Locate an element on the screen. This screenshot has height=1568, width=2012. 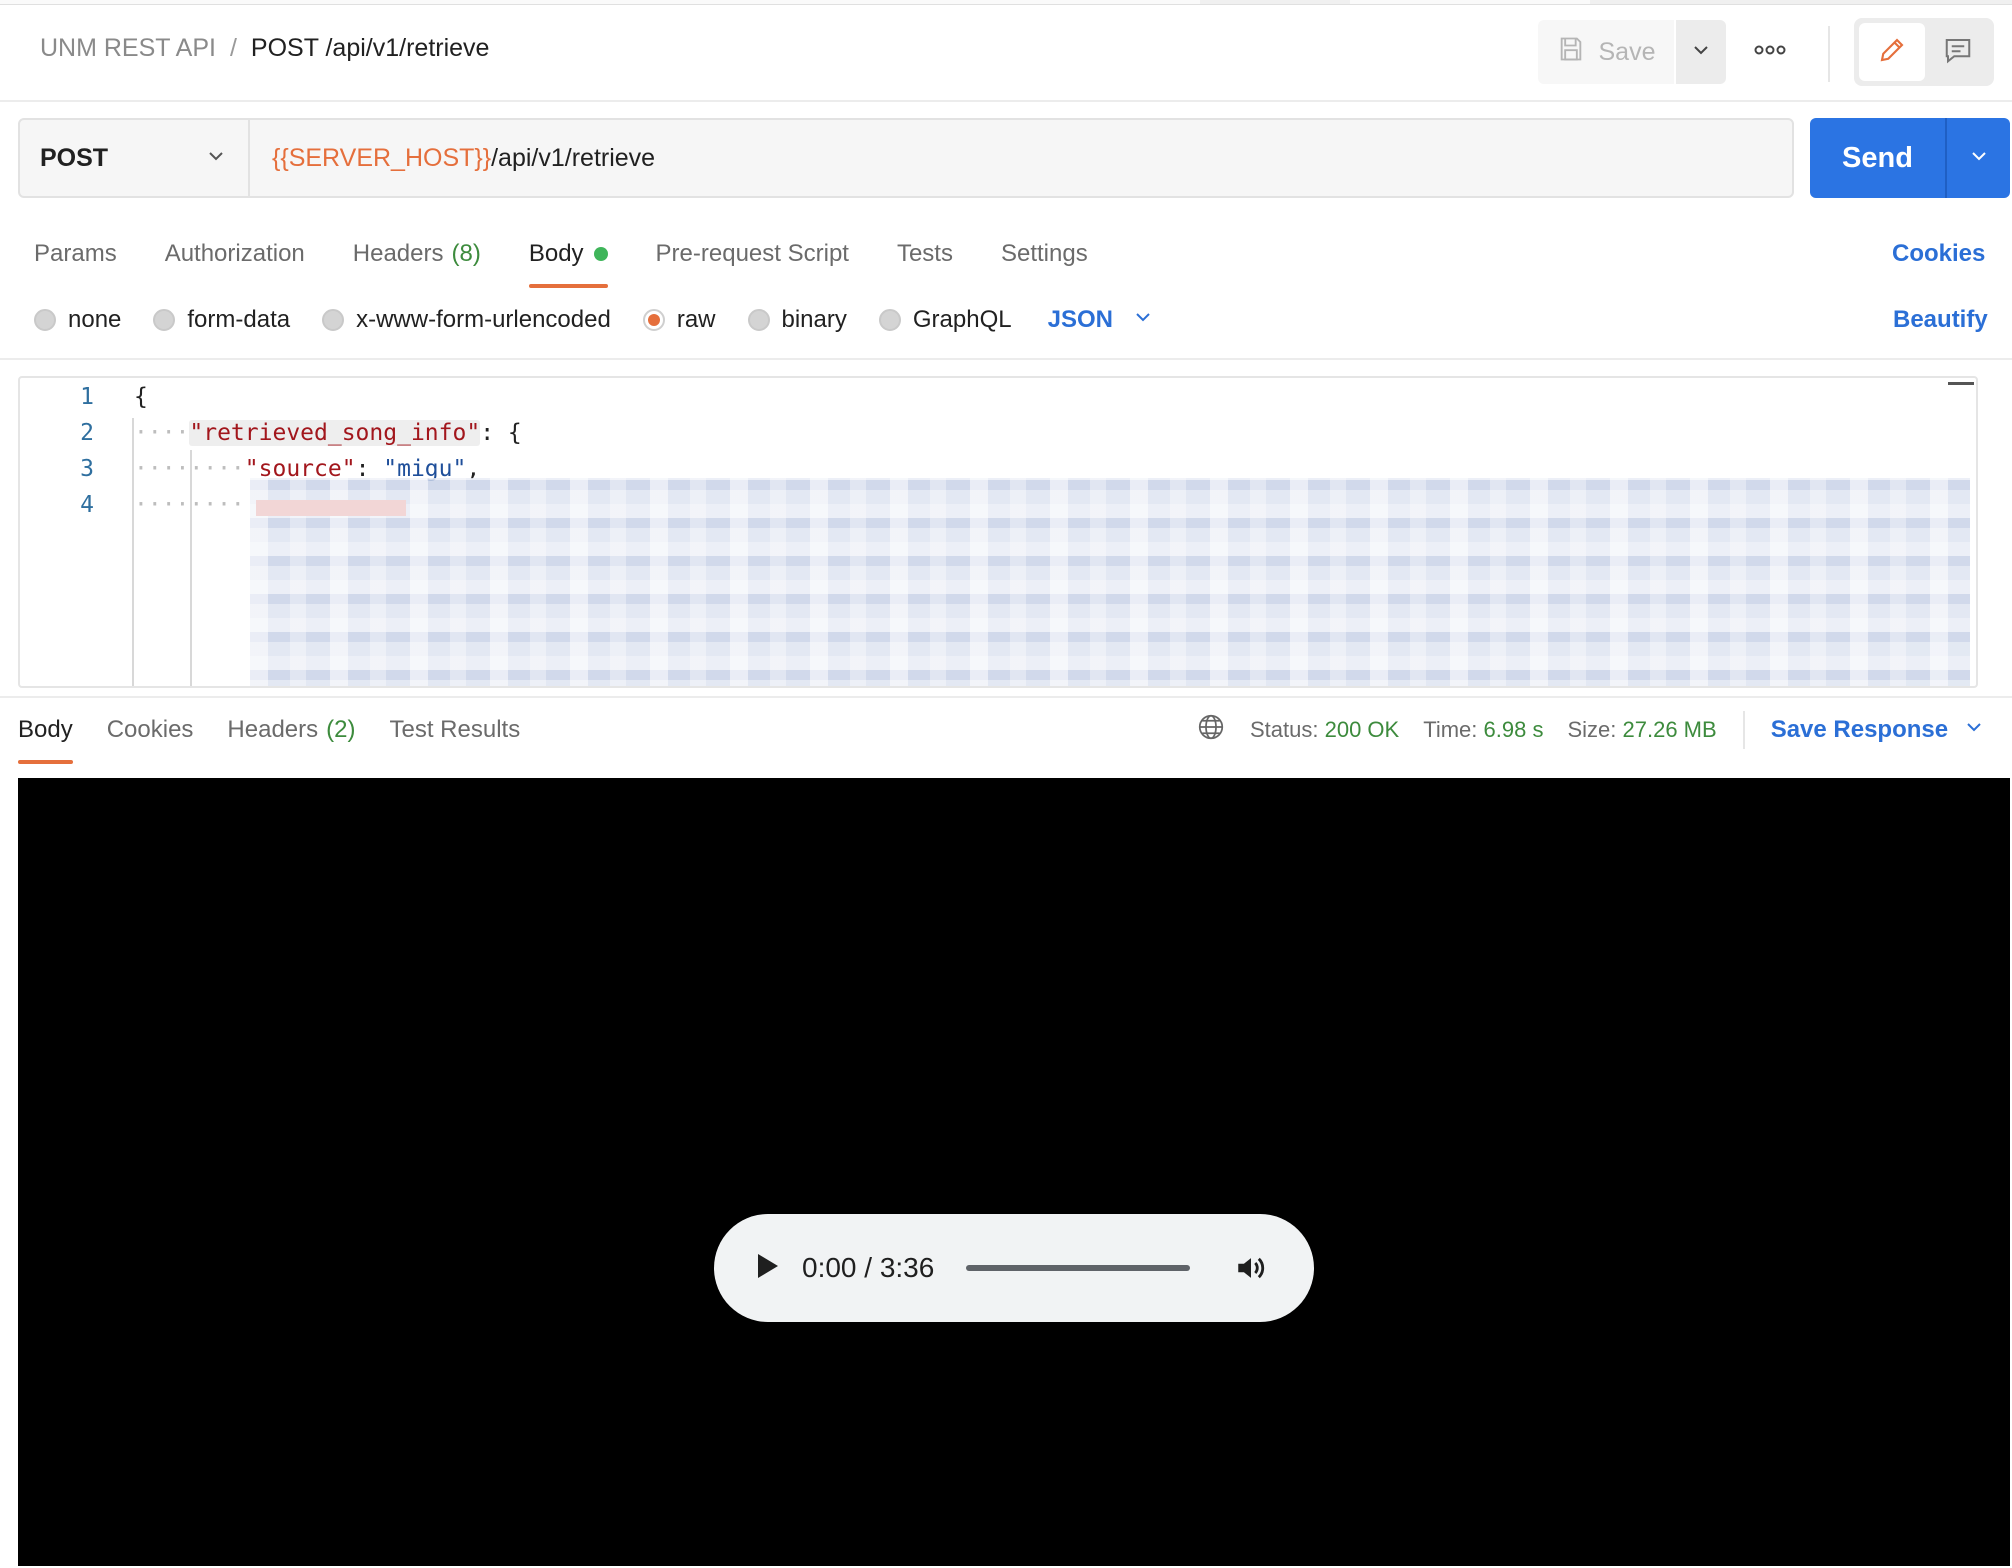
redacted-key is located at coordinates (331, 508).